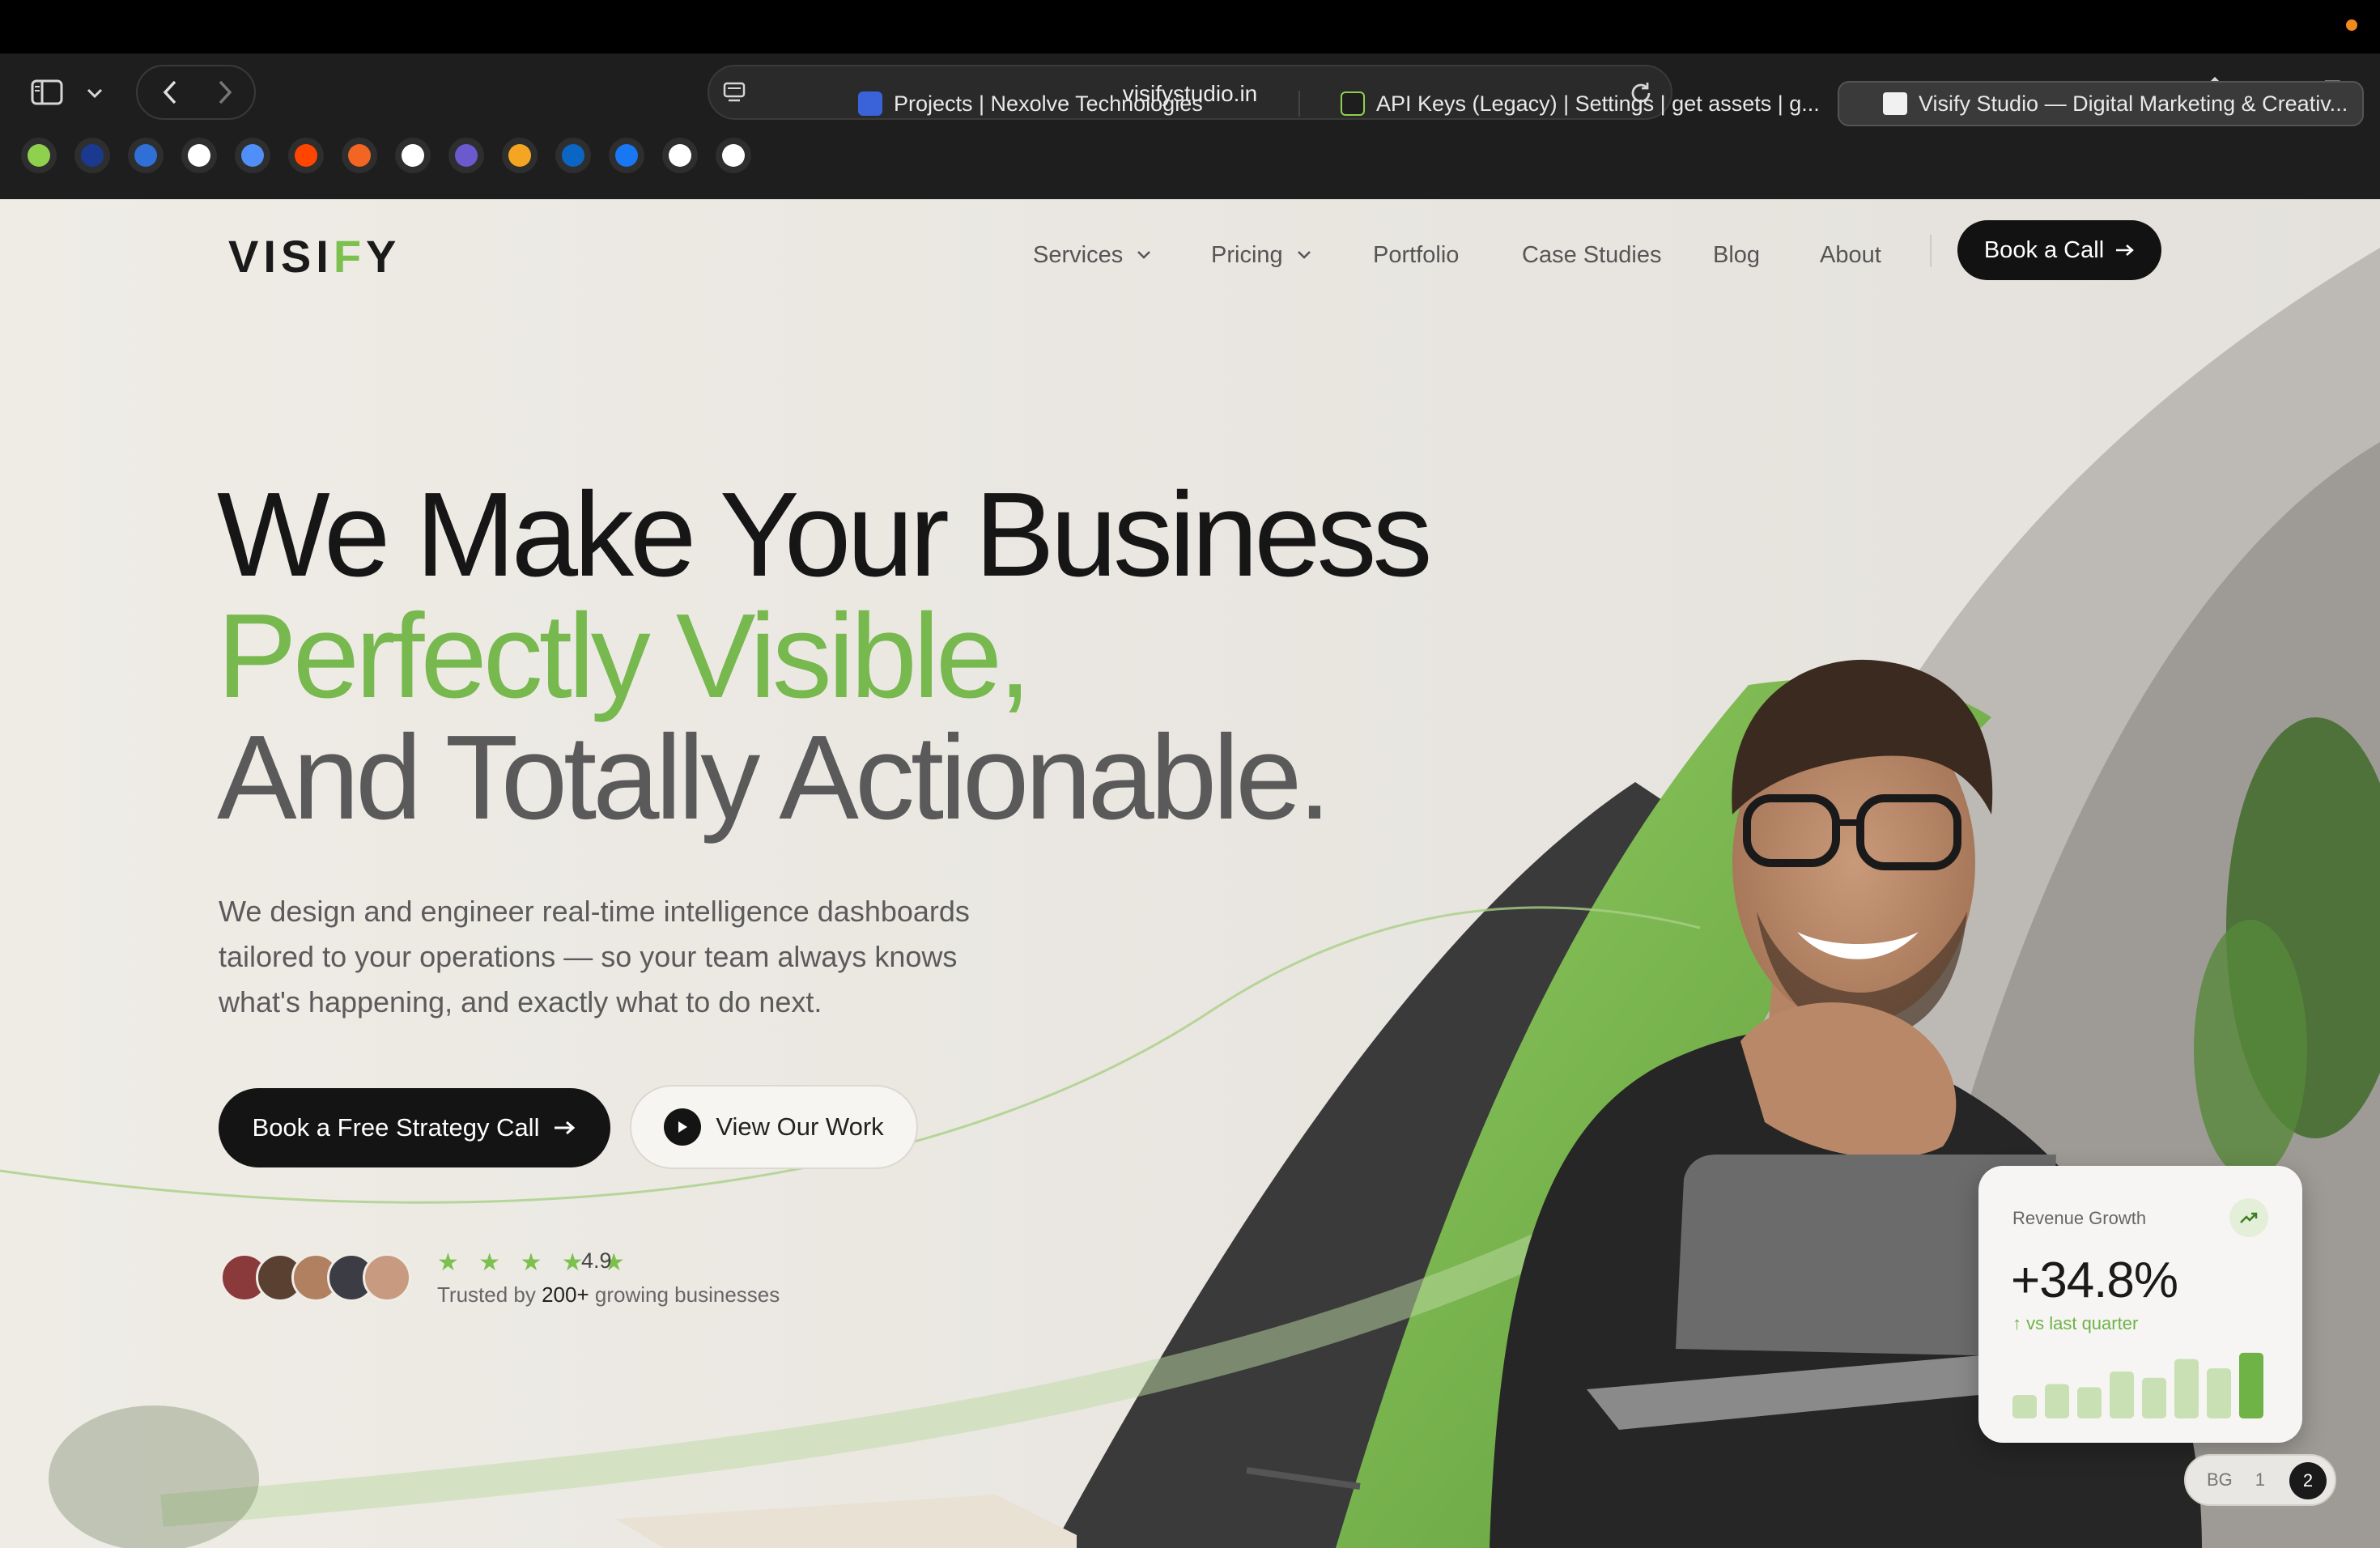 This screenshot has height=1548, width=2380. I want to click on avatar, so click(387, 1277).